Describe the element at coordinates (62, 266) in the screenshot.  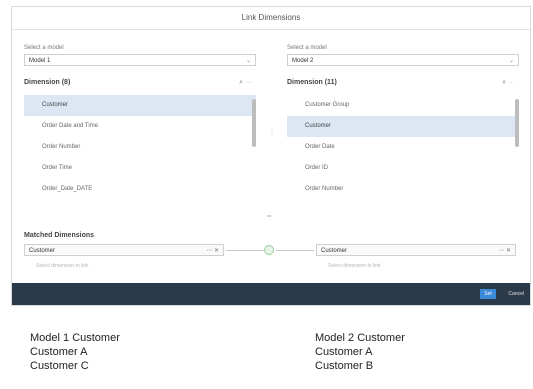
I see `left-link-hint: Select dimension to link` at that location.